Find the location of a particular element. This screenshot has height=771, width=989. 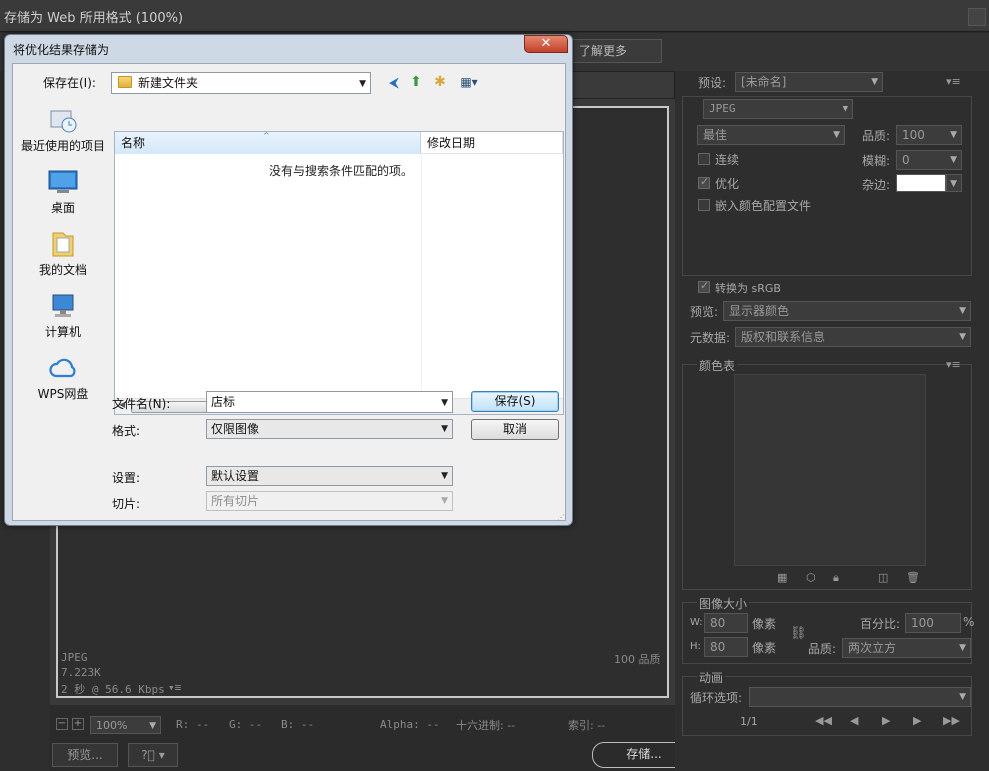

percent-unit: % is located at coordinates (969, 622).